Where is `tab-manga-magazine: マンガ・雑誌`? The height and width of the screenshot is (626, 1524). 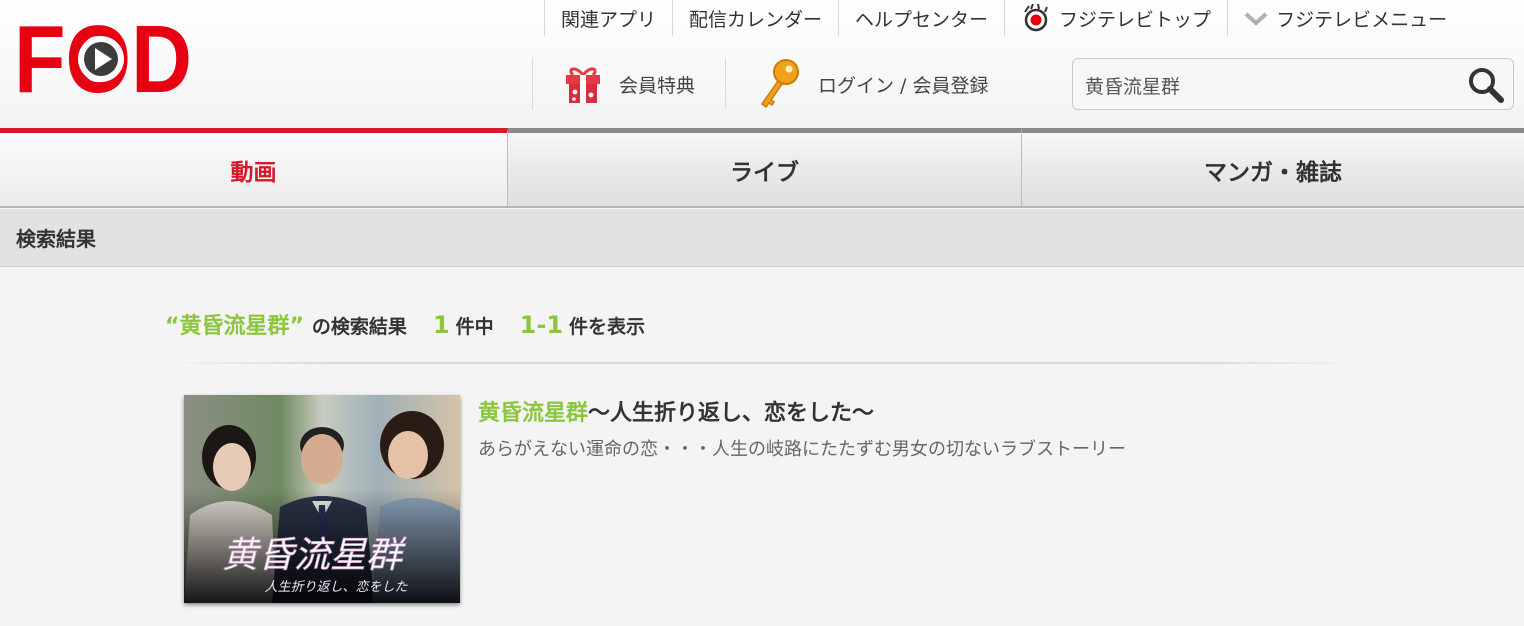 tab-manga-magazine: マンガ・雑誌 is located at coordinates (1273, 168).